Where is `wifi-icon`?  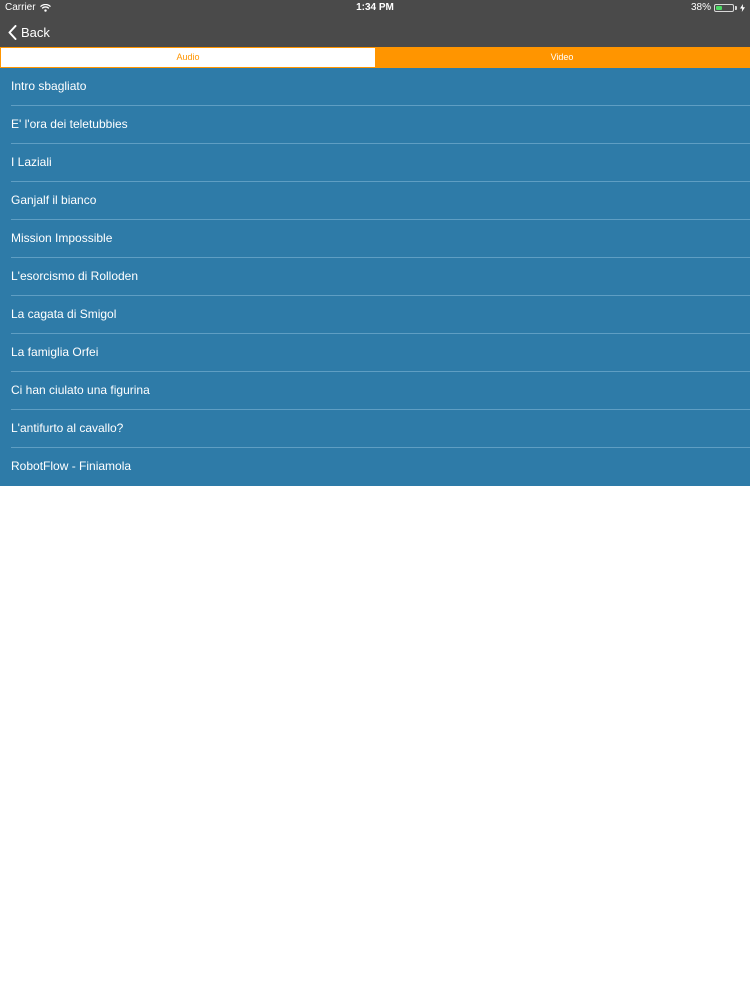 wifi-icon is located at coordinates (45, 8).